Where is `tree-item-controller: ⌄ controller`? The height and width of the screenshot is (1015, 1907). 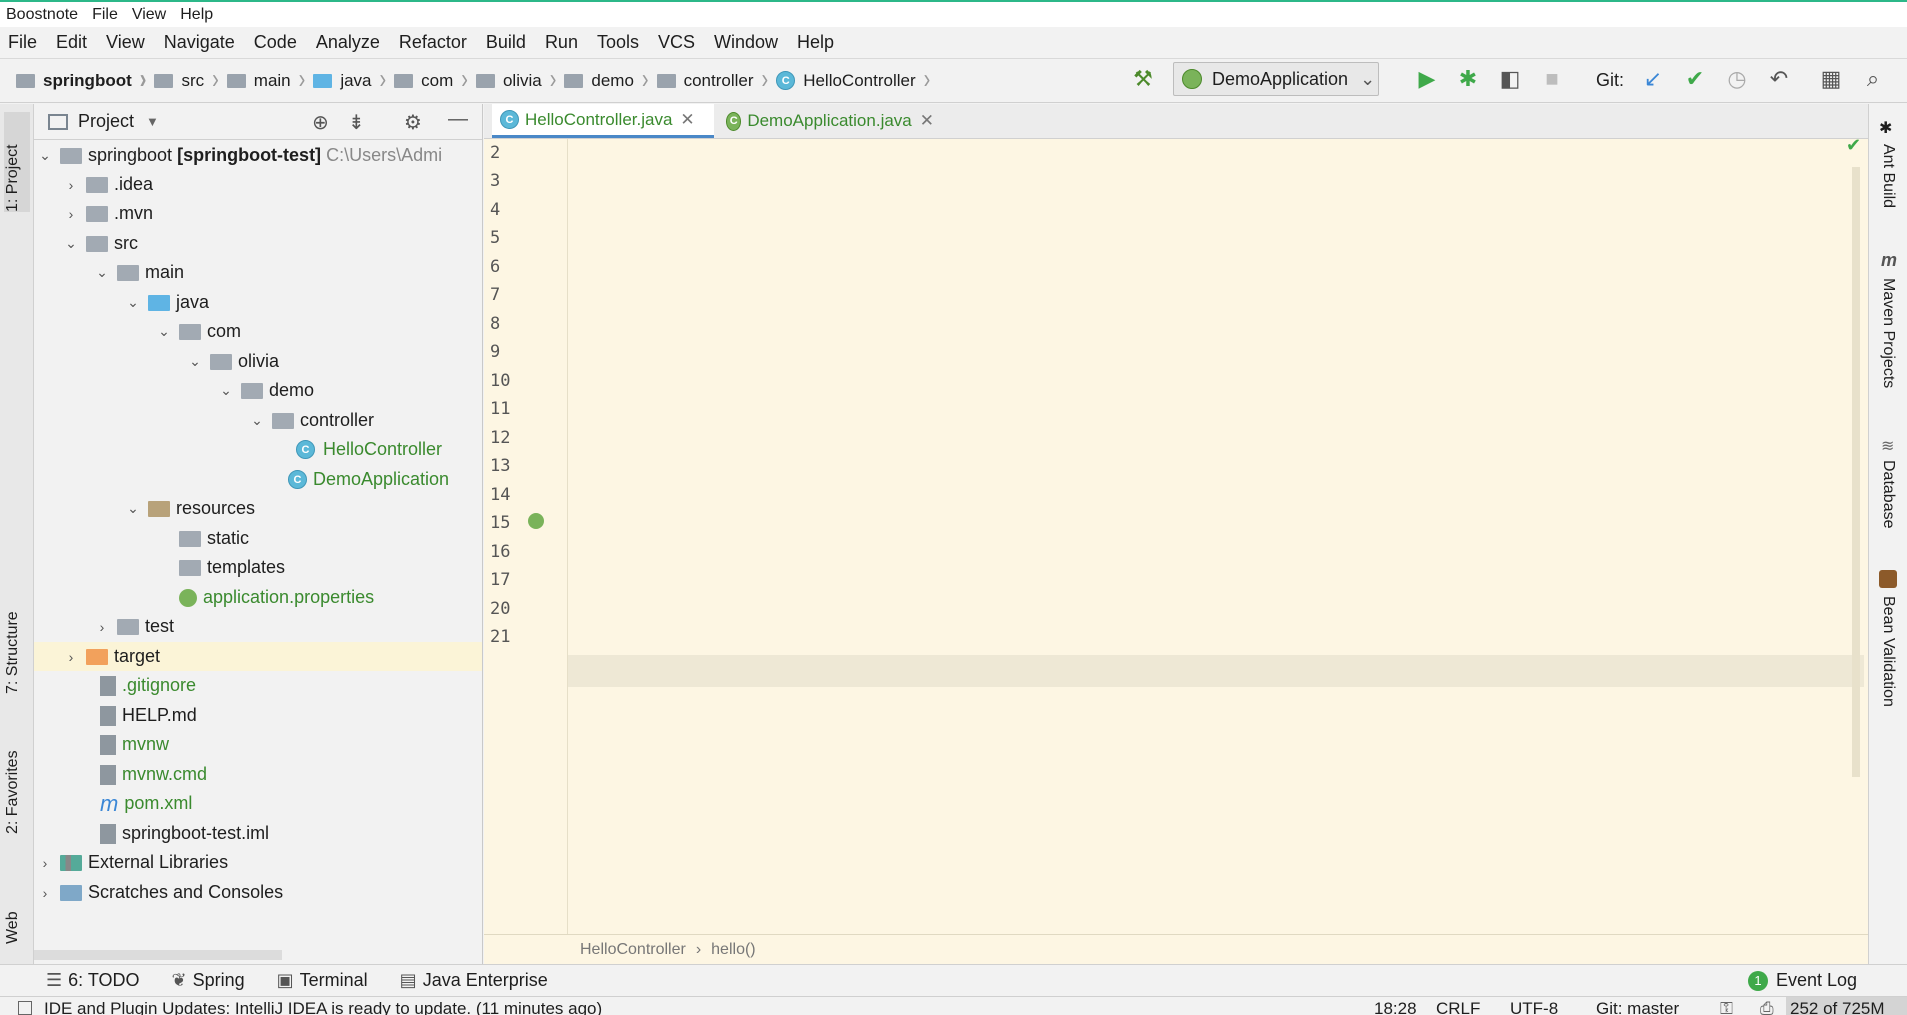 tree-item-controller: ⌄ controller is located at coordinates (258, 420).